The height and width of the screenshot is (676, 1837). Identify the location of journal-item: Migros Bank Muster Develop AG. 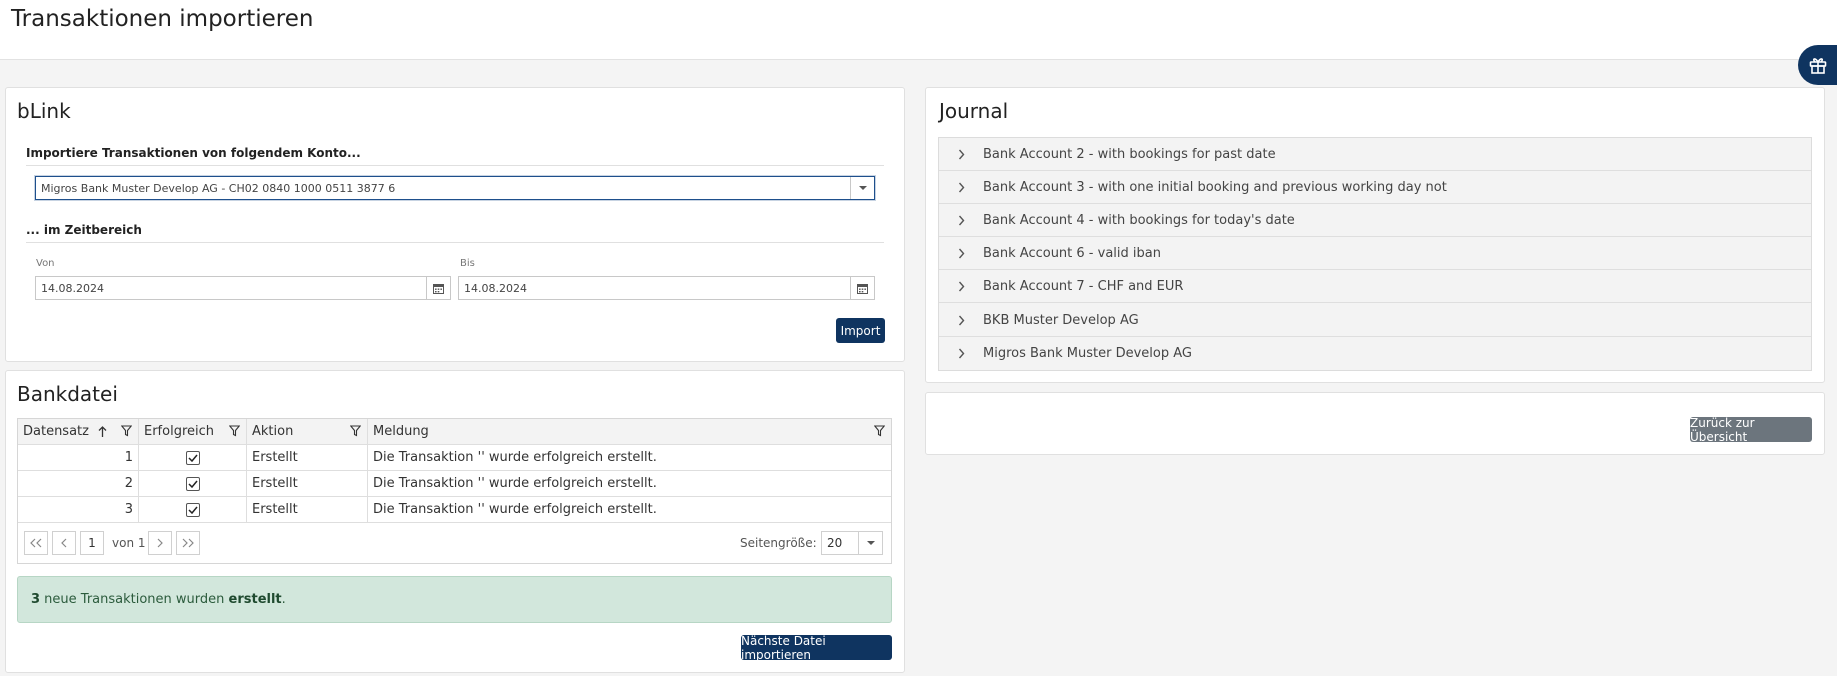
(1375, 353).